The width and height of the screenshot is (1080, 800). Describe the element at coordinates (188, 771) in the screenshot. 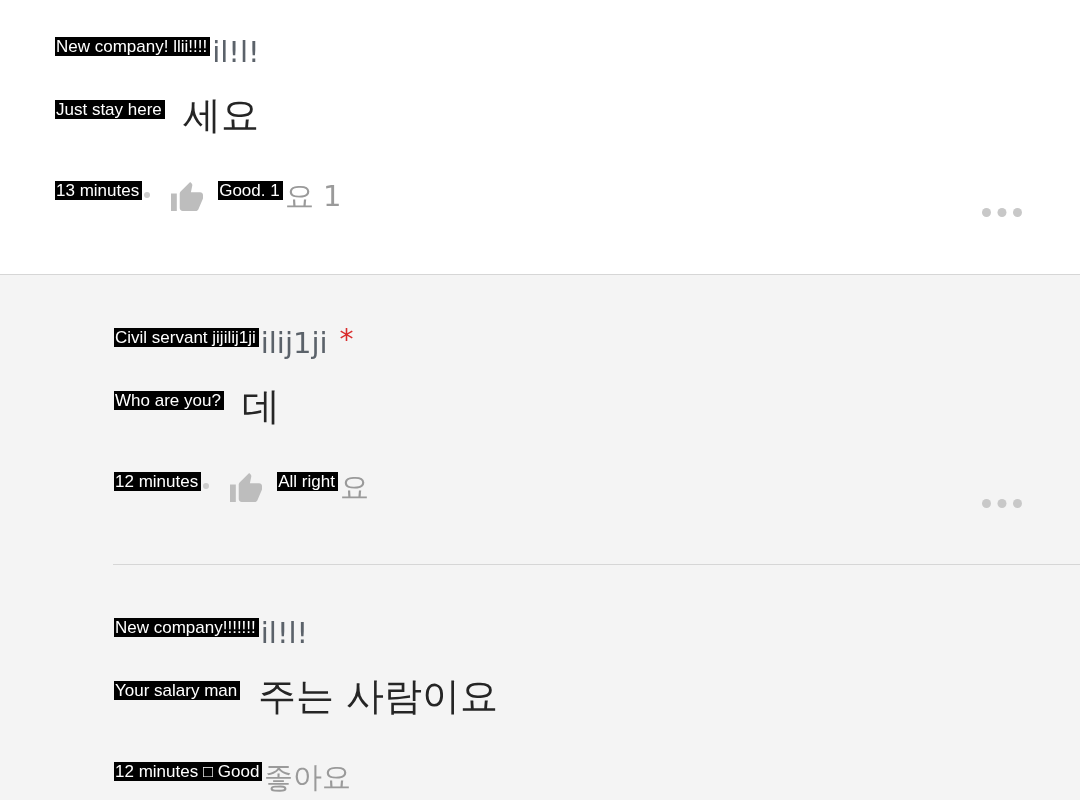

I see `translation-label: 12 minutes □ Good` at that location.